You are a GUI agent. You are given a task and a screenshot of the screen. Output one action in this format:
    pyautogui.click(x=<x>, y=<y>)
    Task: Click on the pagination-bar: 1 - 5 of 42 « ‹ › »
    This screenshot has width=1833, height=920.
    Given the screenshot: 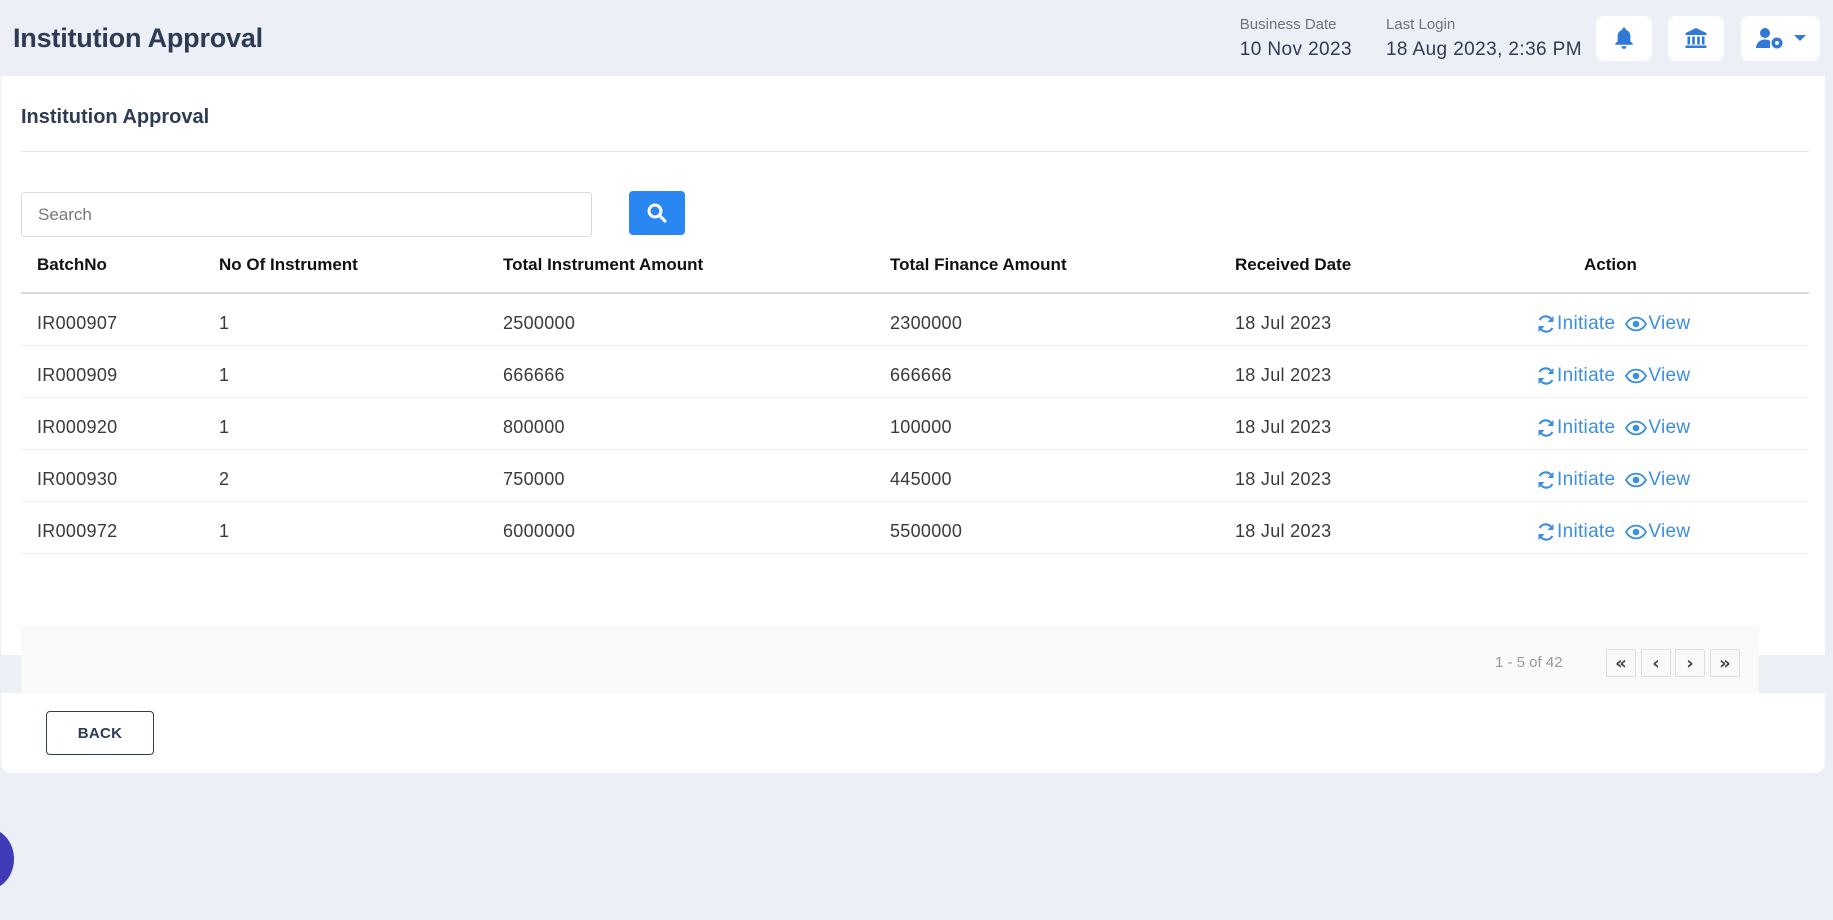 What is the action you would take?
    pyautogui.click(x=890, y=663)
    